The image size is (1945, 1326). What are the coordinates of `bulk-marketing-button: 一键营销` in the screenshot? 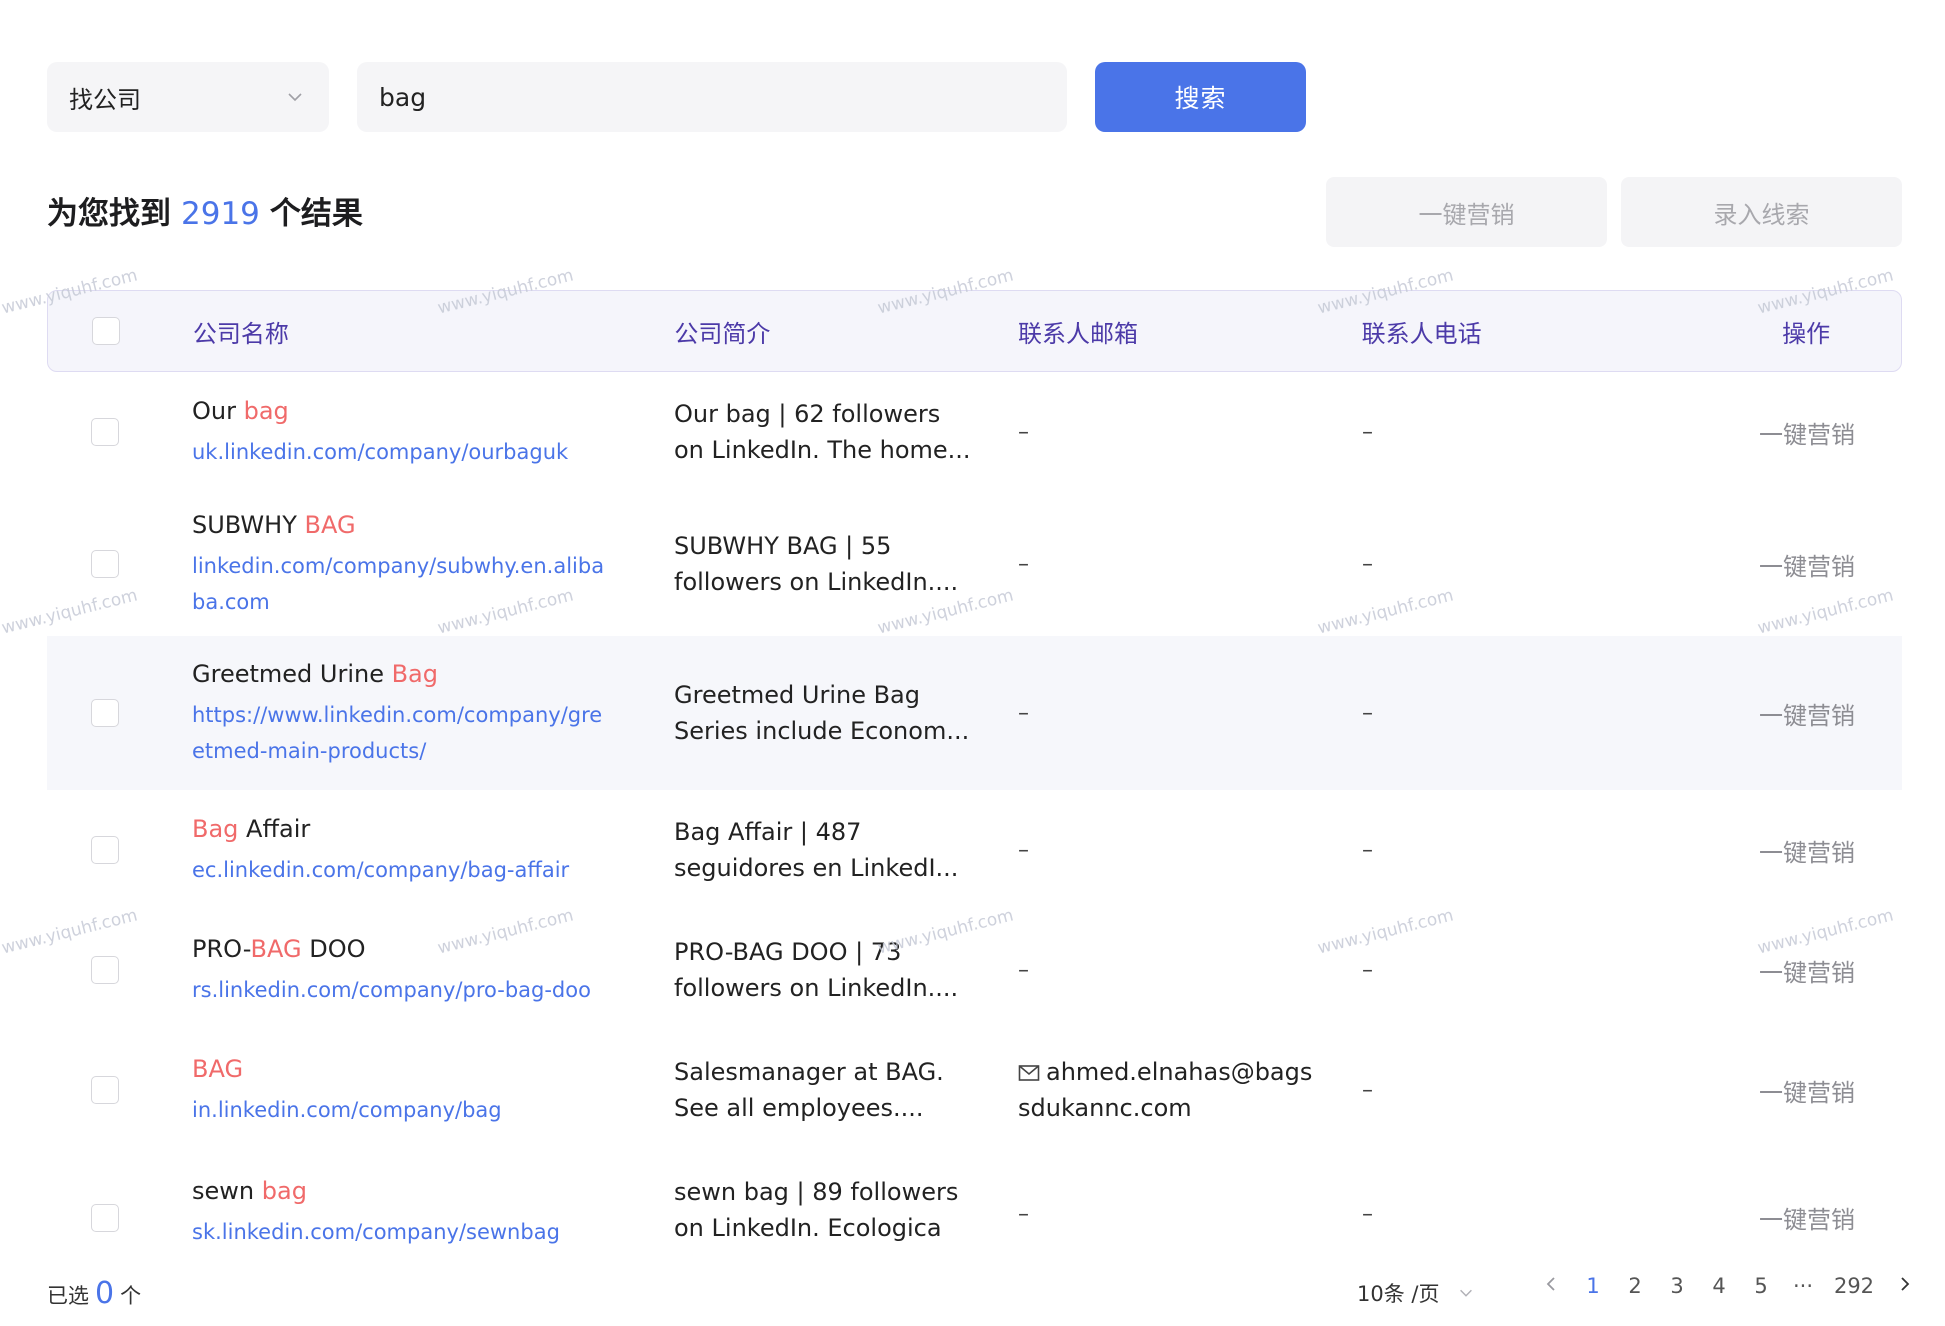 It's located at (1466, 212).